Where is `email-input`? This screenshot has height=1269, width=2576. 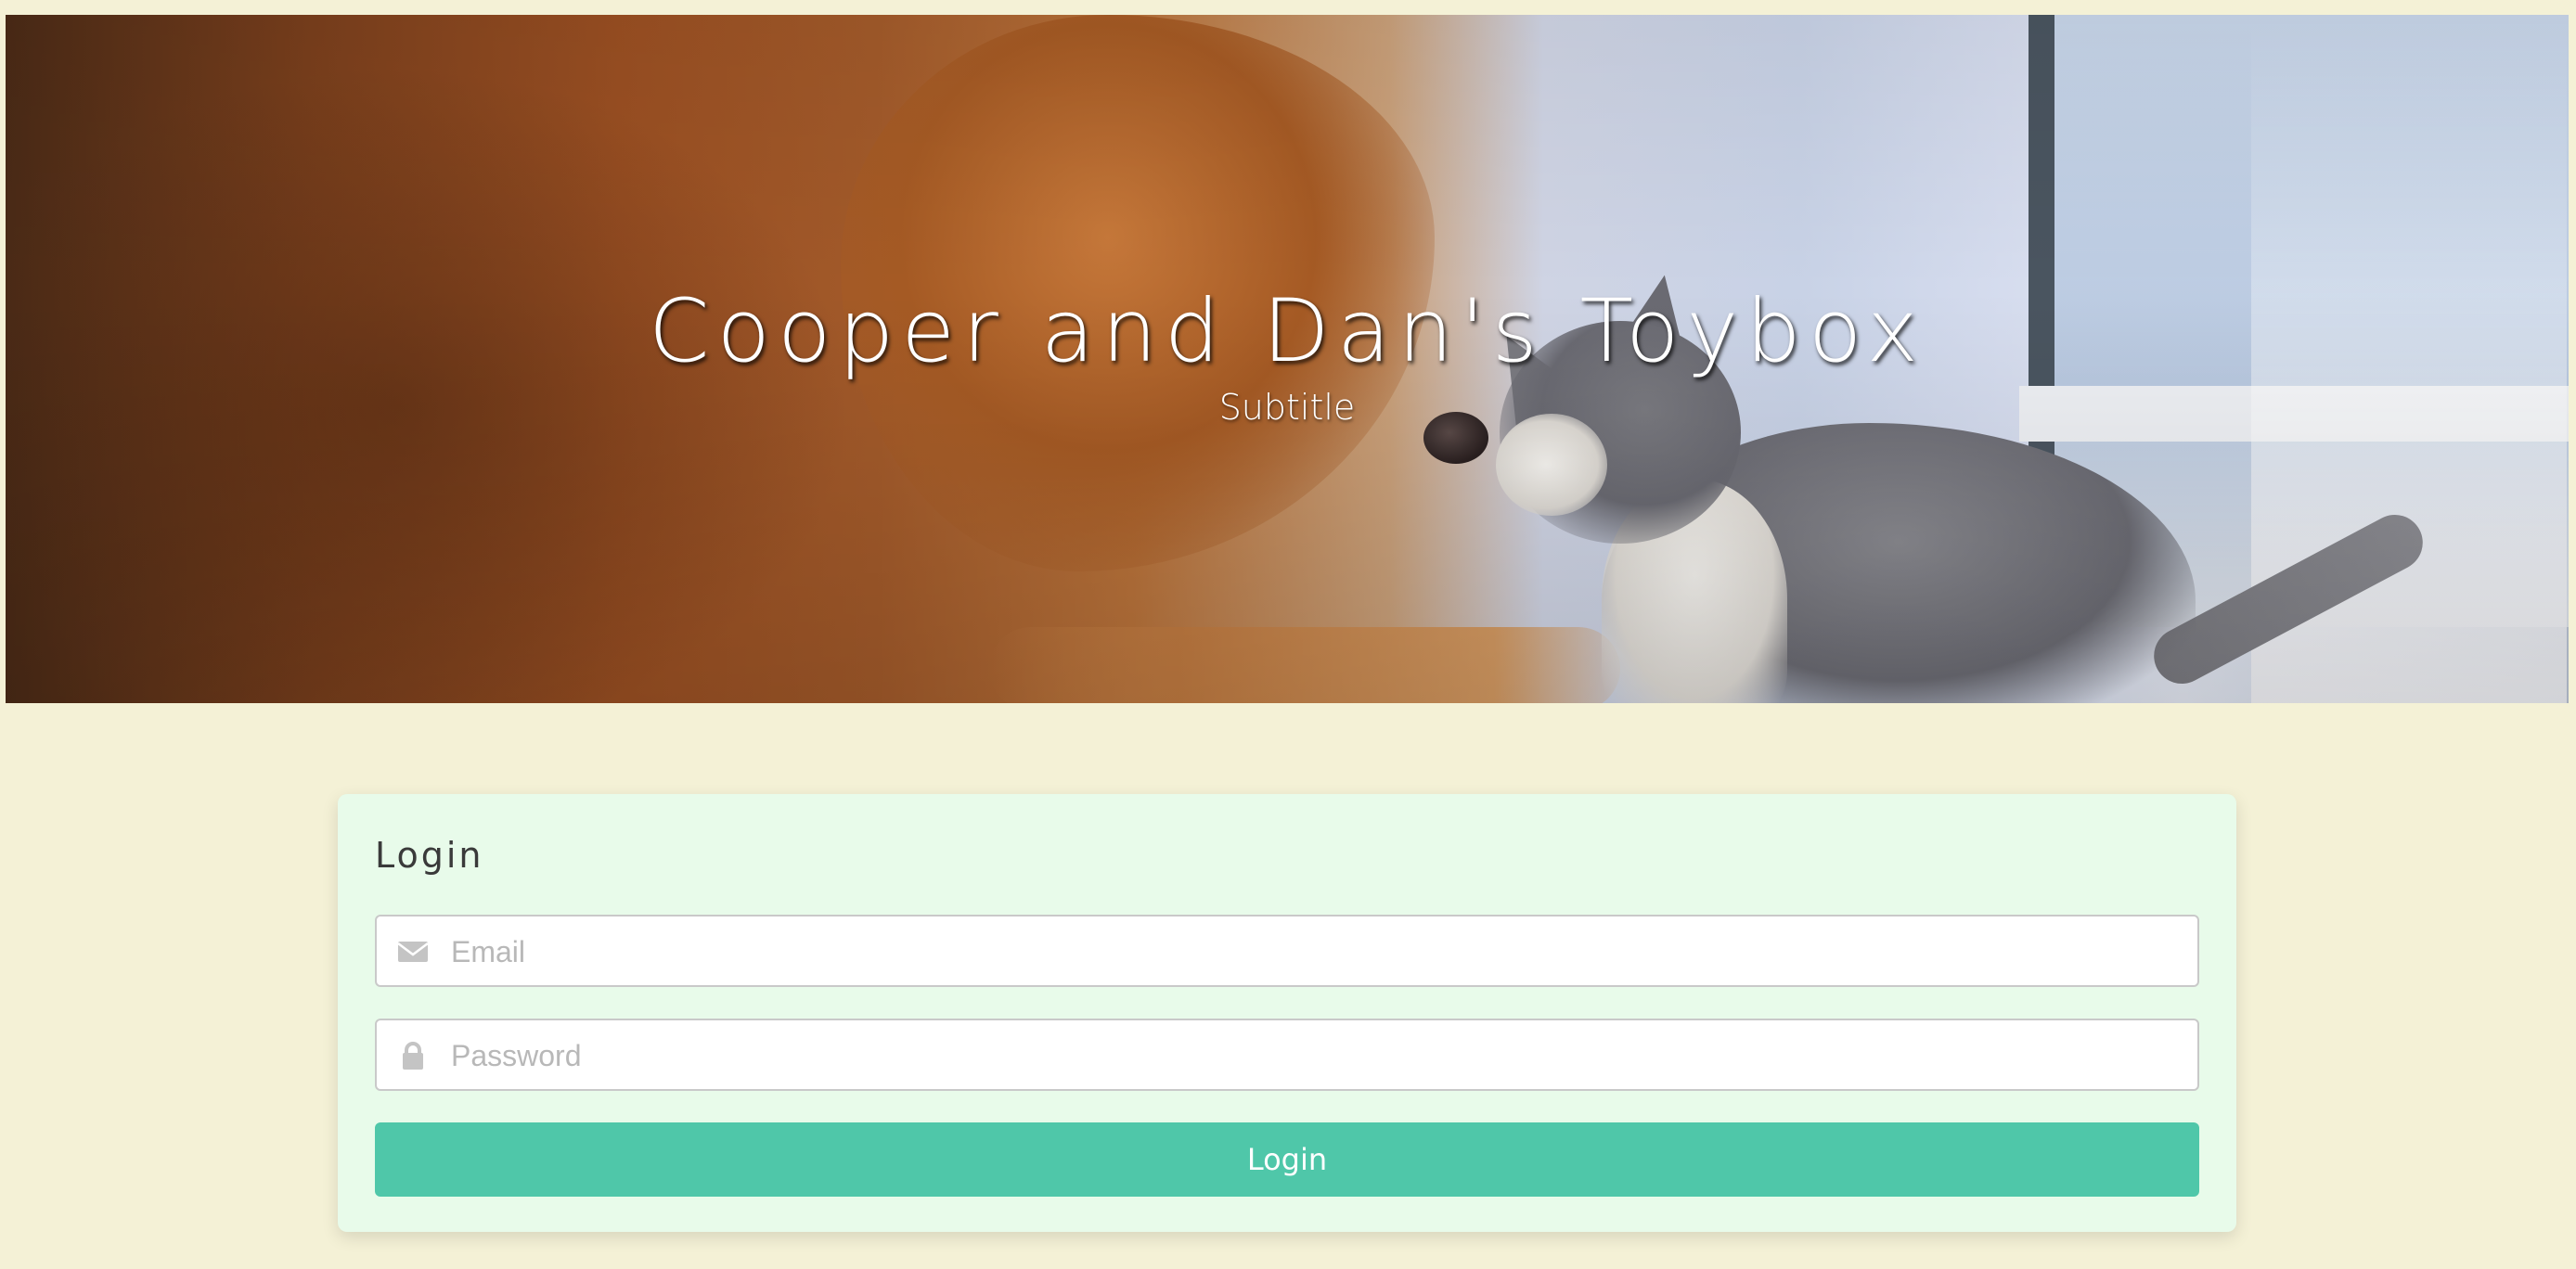 email-input is located at coordinates (1314, 952).